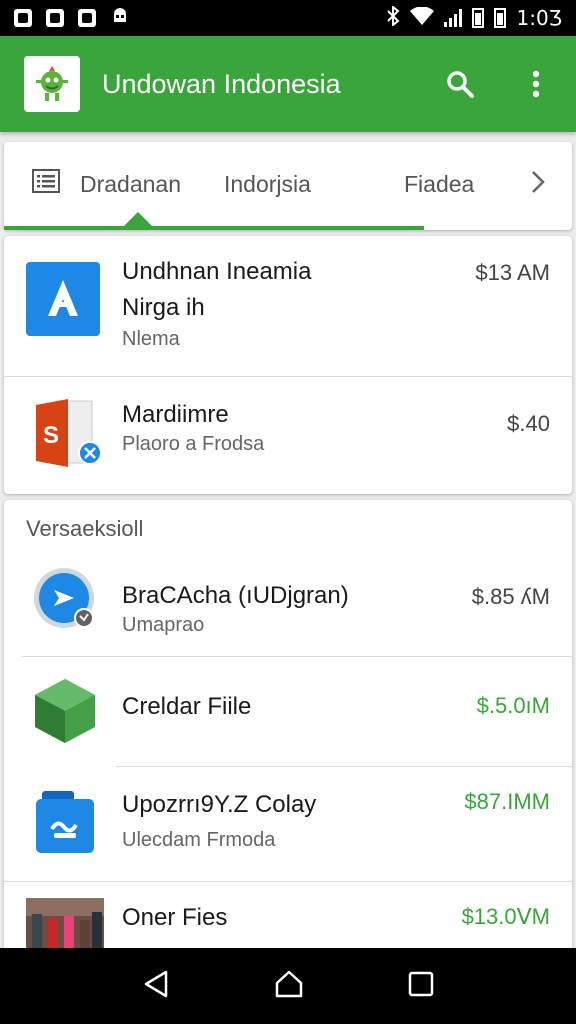  I want to click on item-price: $.40, so click(528, 423).